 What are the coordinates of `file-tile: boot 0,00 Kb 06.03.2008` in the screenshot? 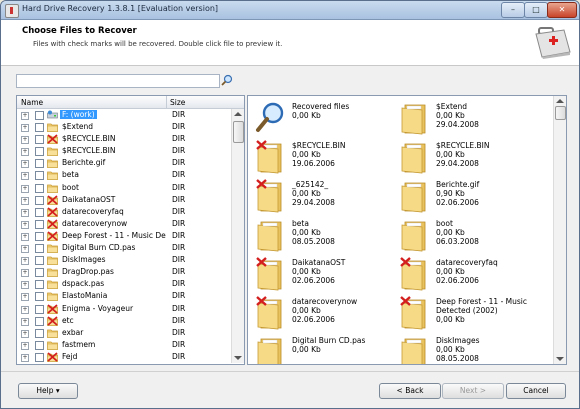 It's located at (467, 236).